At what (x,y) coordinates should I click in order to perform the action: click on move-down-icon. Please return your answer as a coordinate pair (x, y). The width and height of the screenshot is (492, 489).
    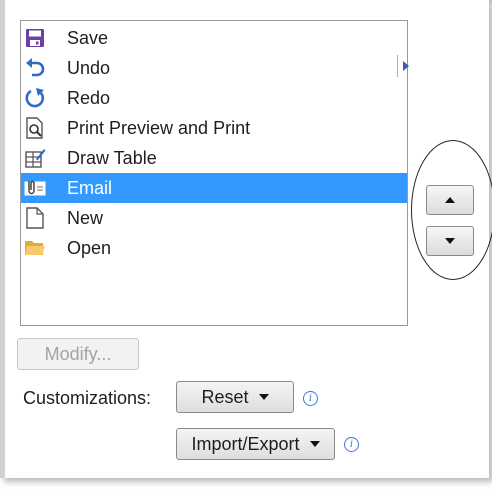
    Looking at the image, I should click on (450, 241).